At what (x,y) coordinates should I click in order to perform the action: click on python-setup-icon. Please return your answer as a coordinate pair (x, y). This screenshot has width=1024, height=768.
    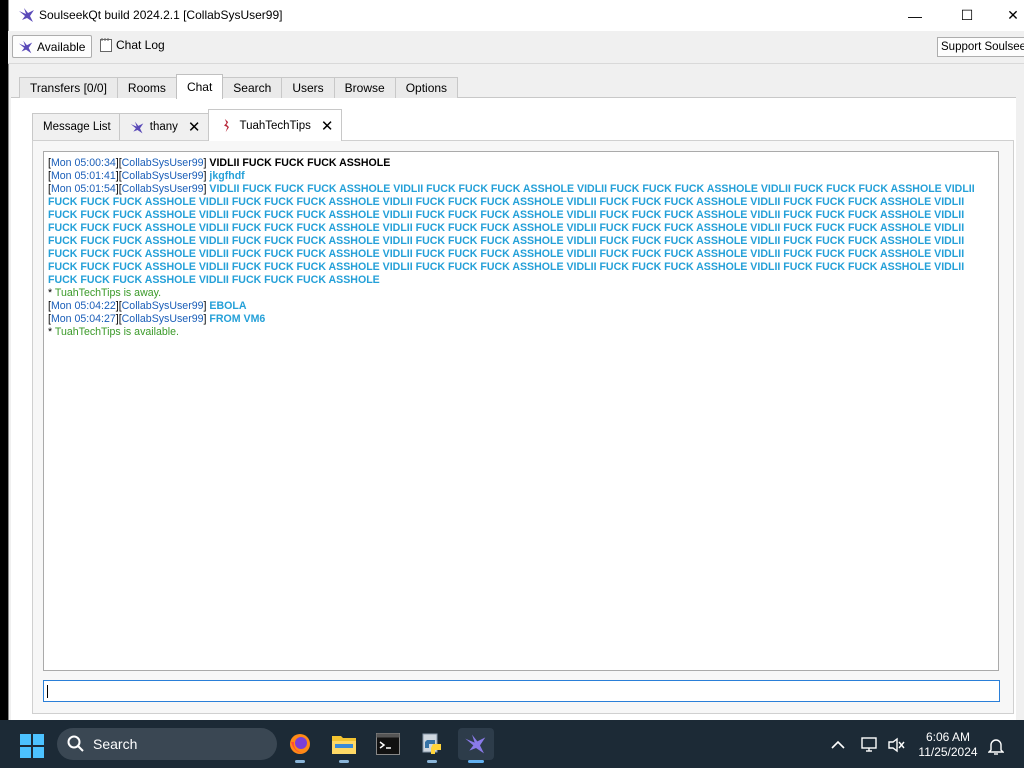
    Looking at the image, I should click on (431, 743).